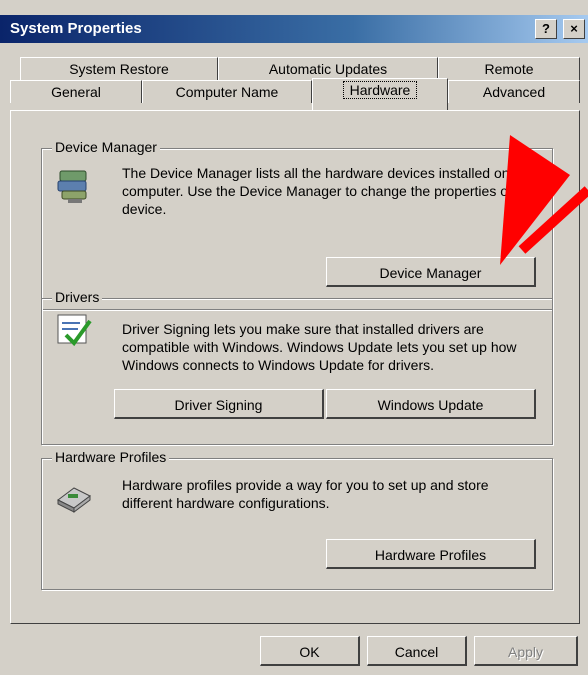 The image size is (588, 675). I want to click on tab-general: General, so click(76, 91).